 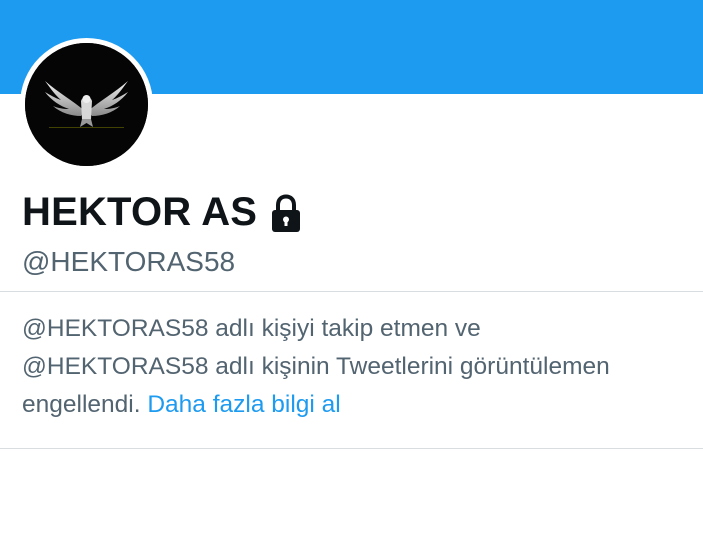 I want to click on blocked-notice-line: engellendi. Daha fazla bilgi al, so click(x=357, y=405).